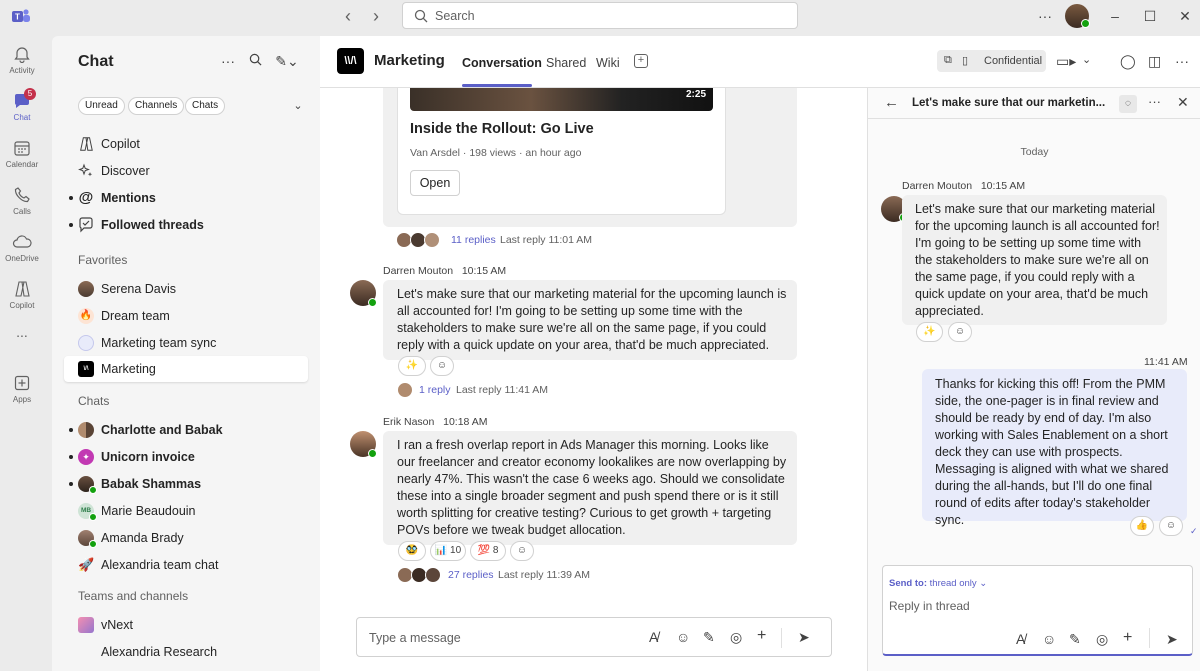 The width and height of the screenshot is (1200, 671). I want to click on back-arrow-icon: ←, so click(891, 102).